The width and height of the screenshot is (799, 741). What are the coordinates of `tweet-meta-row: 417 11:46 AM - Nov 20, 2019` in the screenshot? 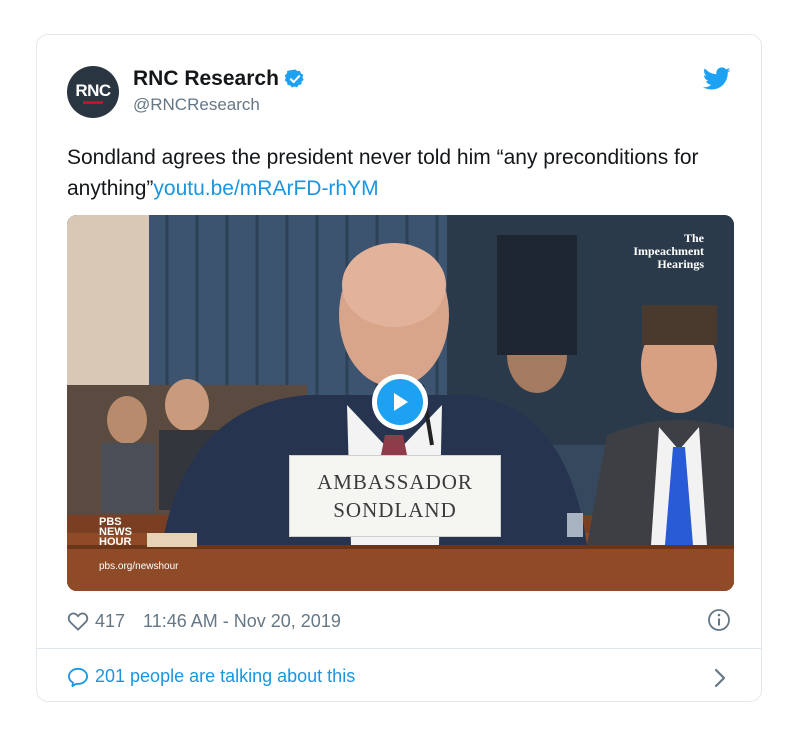 It's located at (204, 621).